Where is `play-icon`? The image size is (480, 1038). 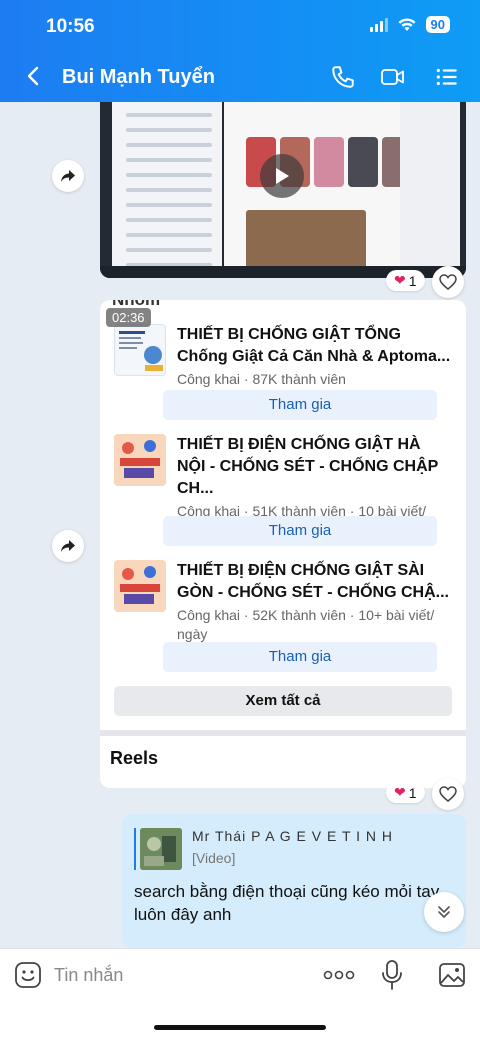 play-icon is located at coordinates (282, 176).